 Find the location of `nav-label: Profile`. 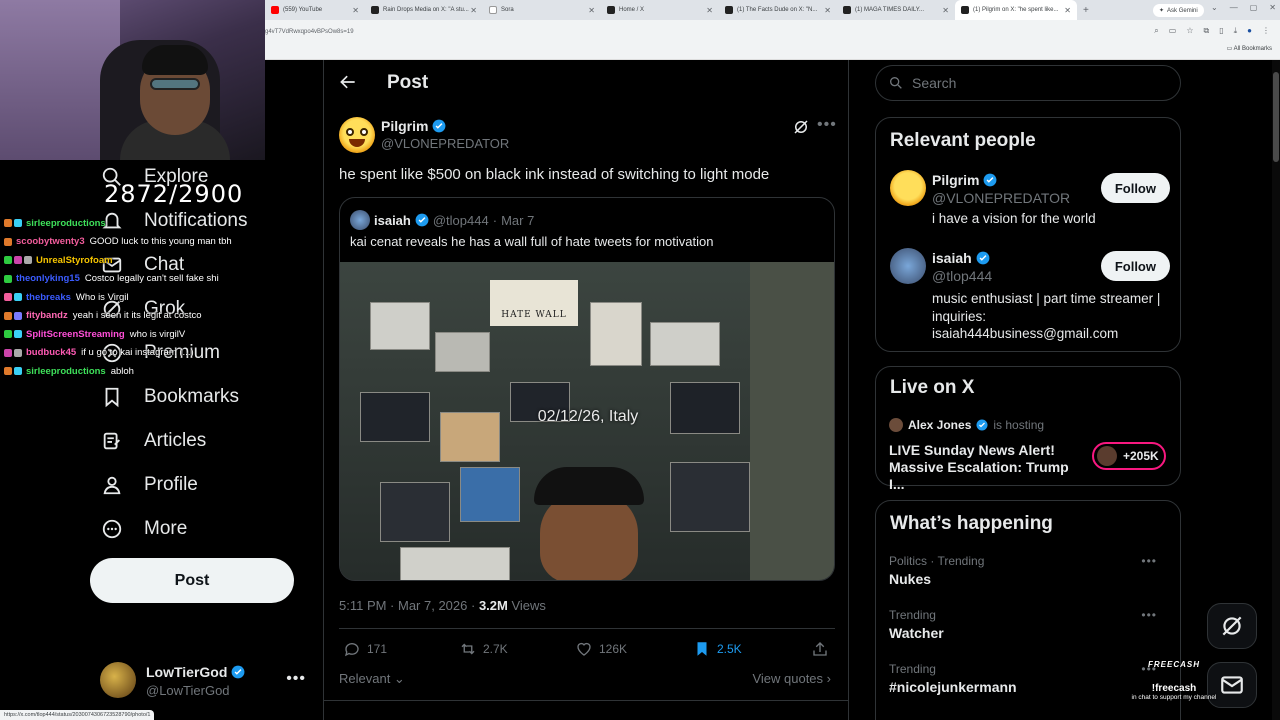

nav-label: Profile is located at coordinates (171, 484).